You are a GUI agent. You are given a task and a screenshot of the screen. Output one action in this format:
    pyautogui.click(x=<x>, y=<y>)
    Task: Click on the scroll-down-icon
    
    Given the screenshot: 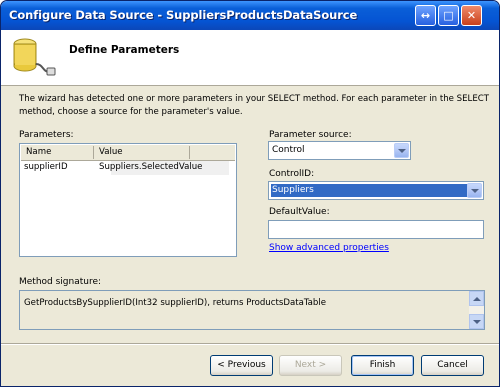 What is the action you would take?
    pyautogui.click(x=476, y=321)
    